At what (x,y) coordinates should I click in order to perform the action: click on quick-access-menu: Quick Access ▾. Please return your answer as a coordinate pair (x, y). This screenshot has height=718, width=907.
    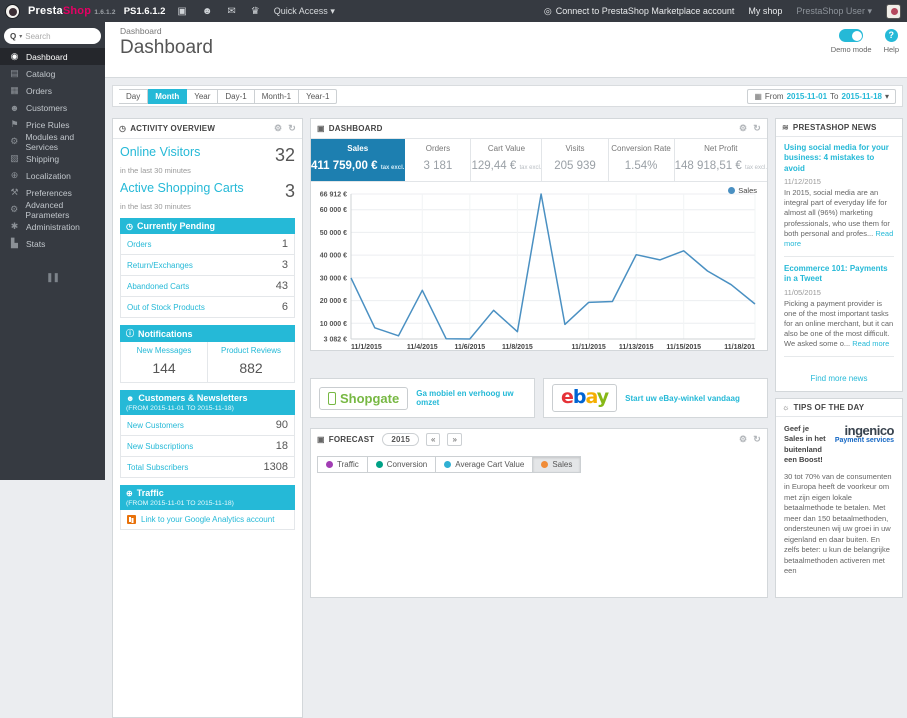
    Looking at the image, I should click on (304, 11).